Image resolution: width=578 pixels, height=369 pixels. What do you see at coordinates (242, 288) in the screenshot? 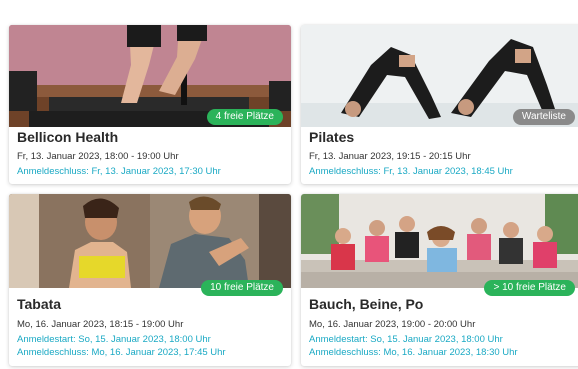
I see `availability-badge: 10 freie Plätze` at bounding box center [242, 288].